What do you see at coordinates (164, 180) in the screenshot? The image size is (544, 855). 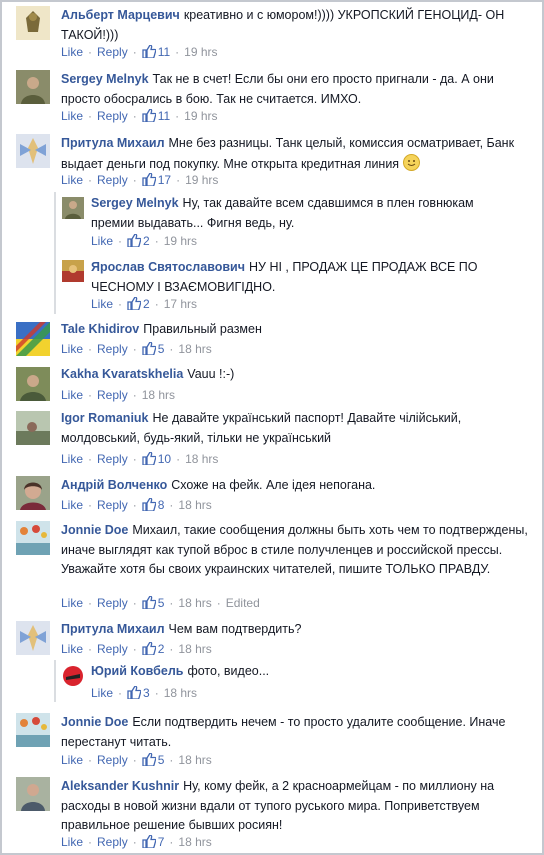 I see `like-count: 17` at bounding box center [164, 180].